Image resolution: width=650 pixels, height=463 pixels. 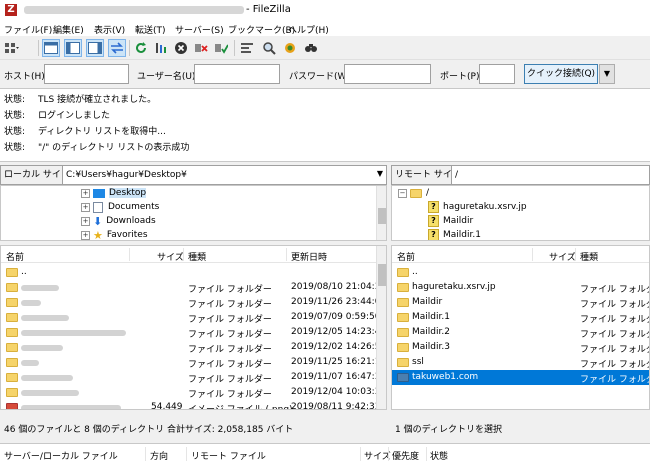 What do you see at coordinates (380, 173) in the screenshot?
I see `local-path-dropdown-icon: ▼` at bounding box center [380, 173].